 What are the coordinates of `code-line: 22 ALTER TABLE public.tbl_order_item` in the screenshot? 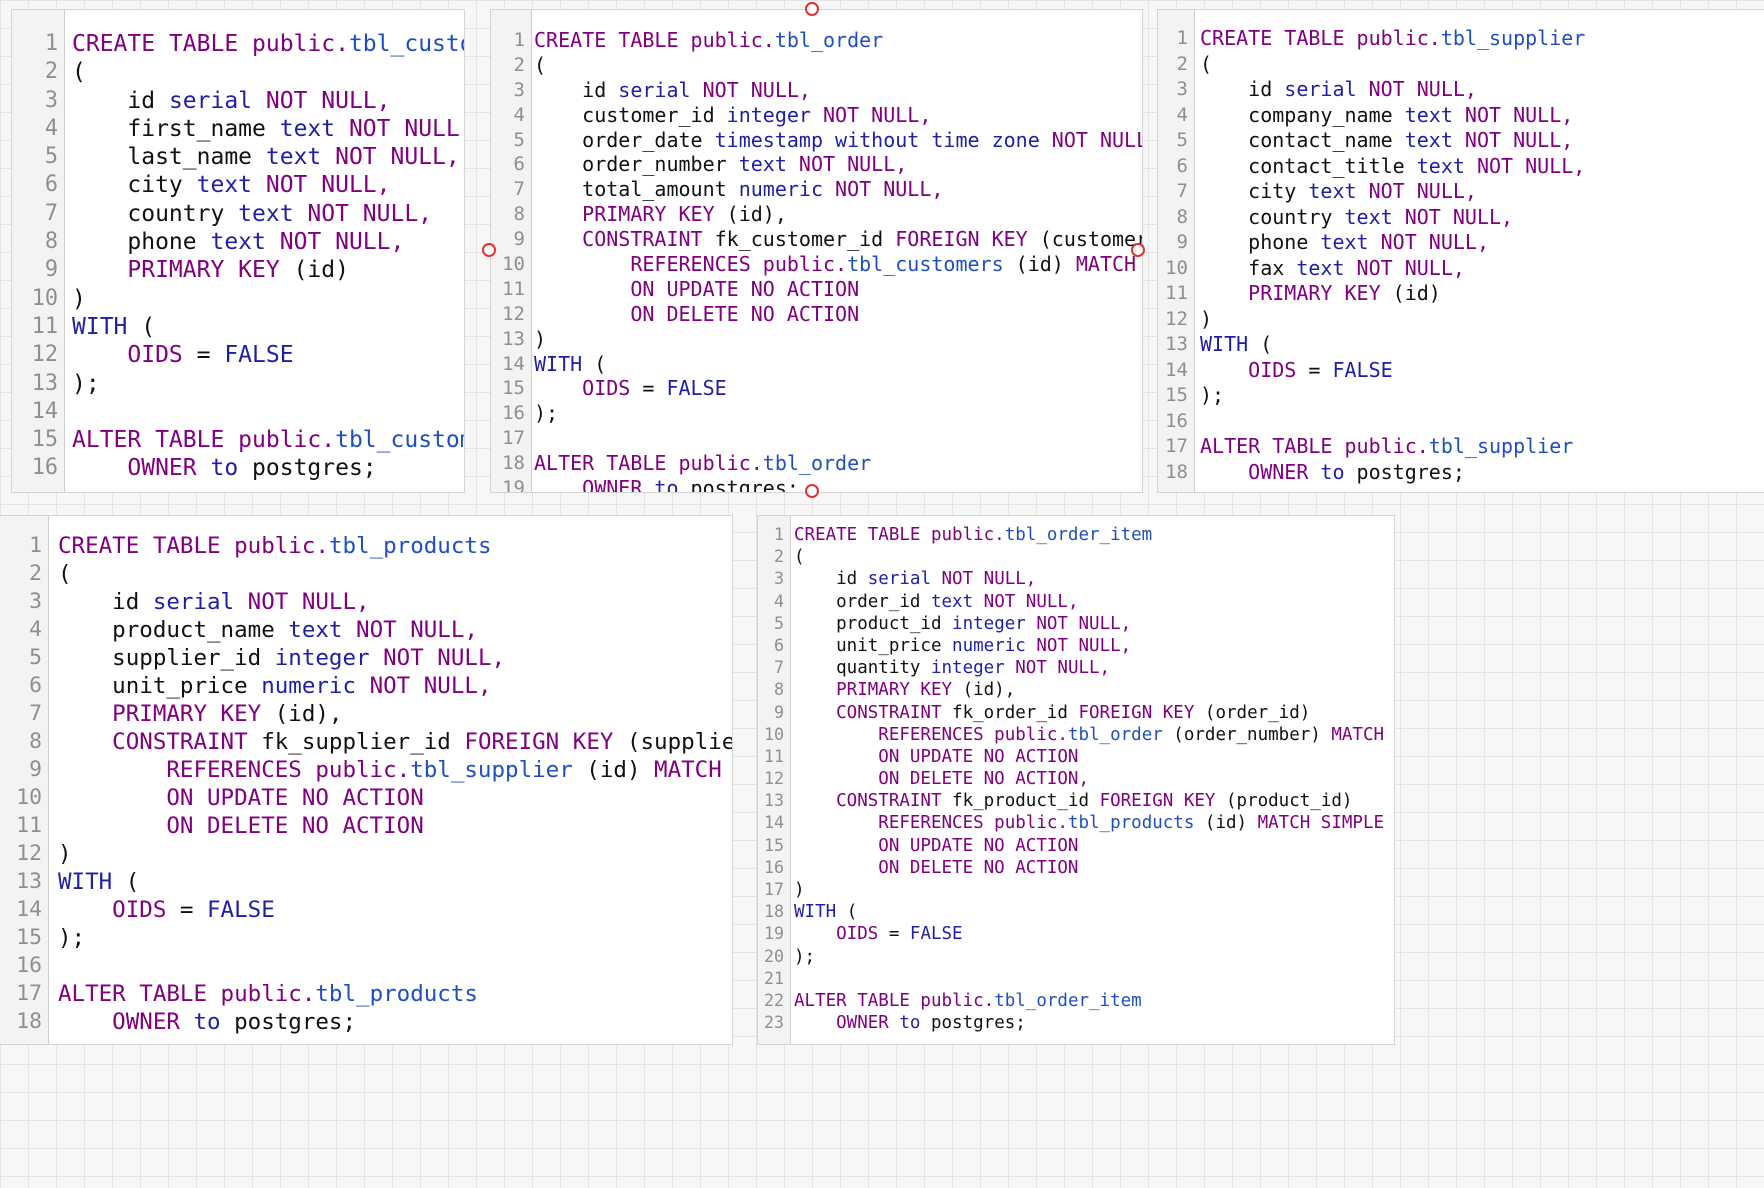 It's located at (1076, 1001).